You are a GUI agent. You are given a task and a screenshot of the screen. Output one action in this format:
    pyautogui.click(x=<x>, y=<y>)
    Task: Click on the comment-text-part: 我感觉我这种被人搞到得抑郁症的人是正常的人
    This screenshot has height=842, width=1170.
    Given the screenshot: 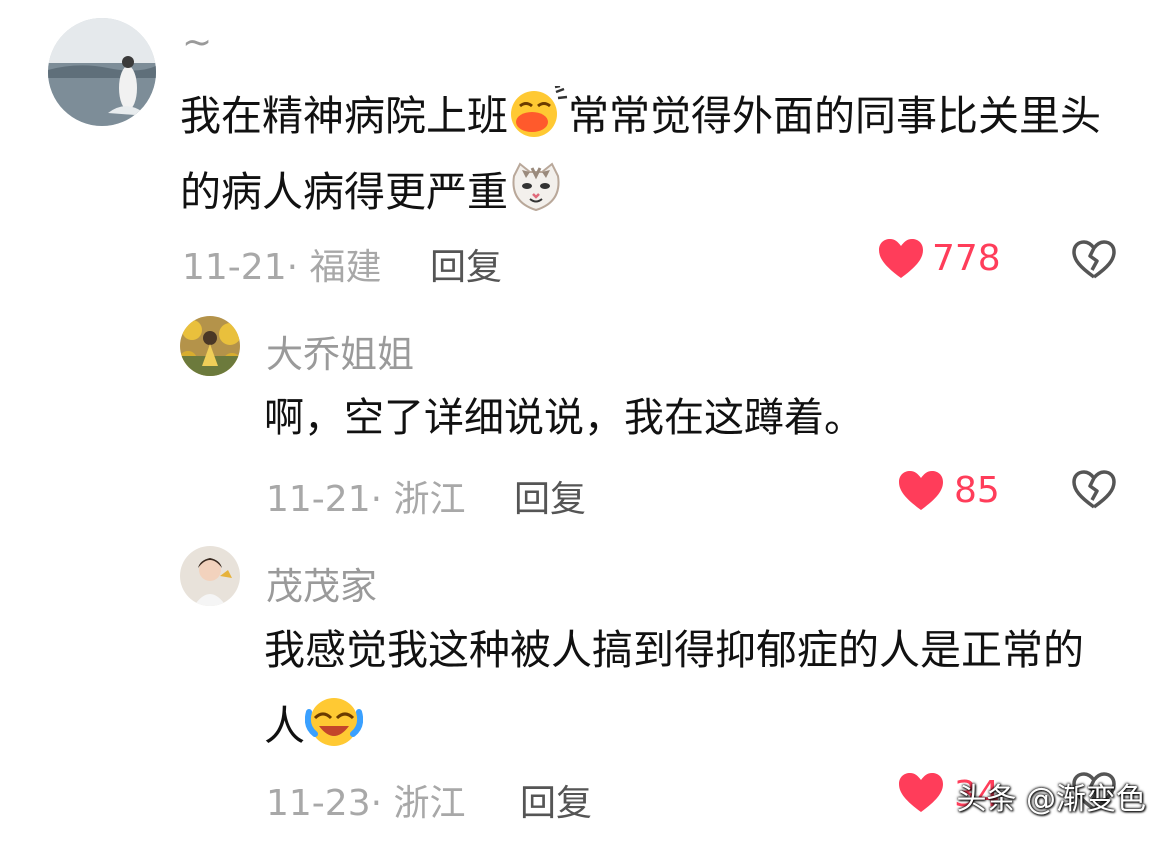 What is the action you would take?
    pyautogui.click(x=674, y=688)
    